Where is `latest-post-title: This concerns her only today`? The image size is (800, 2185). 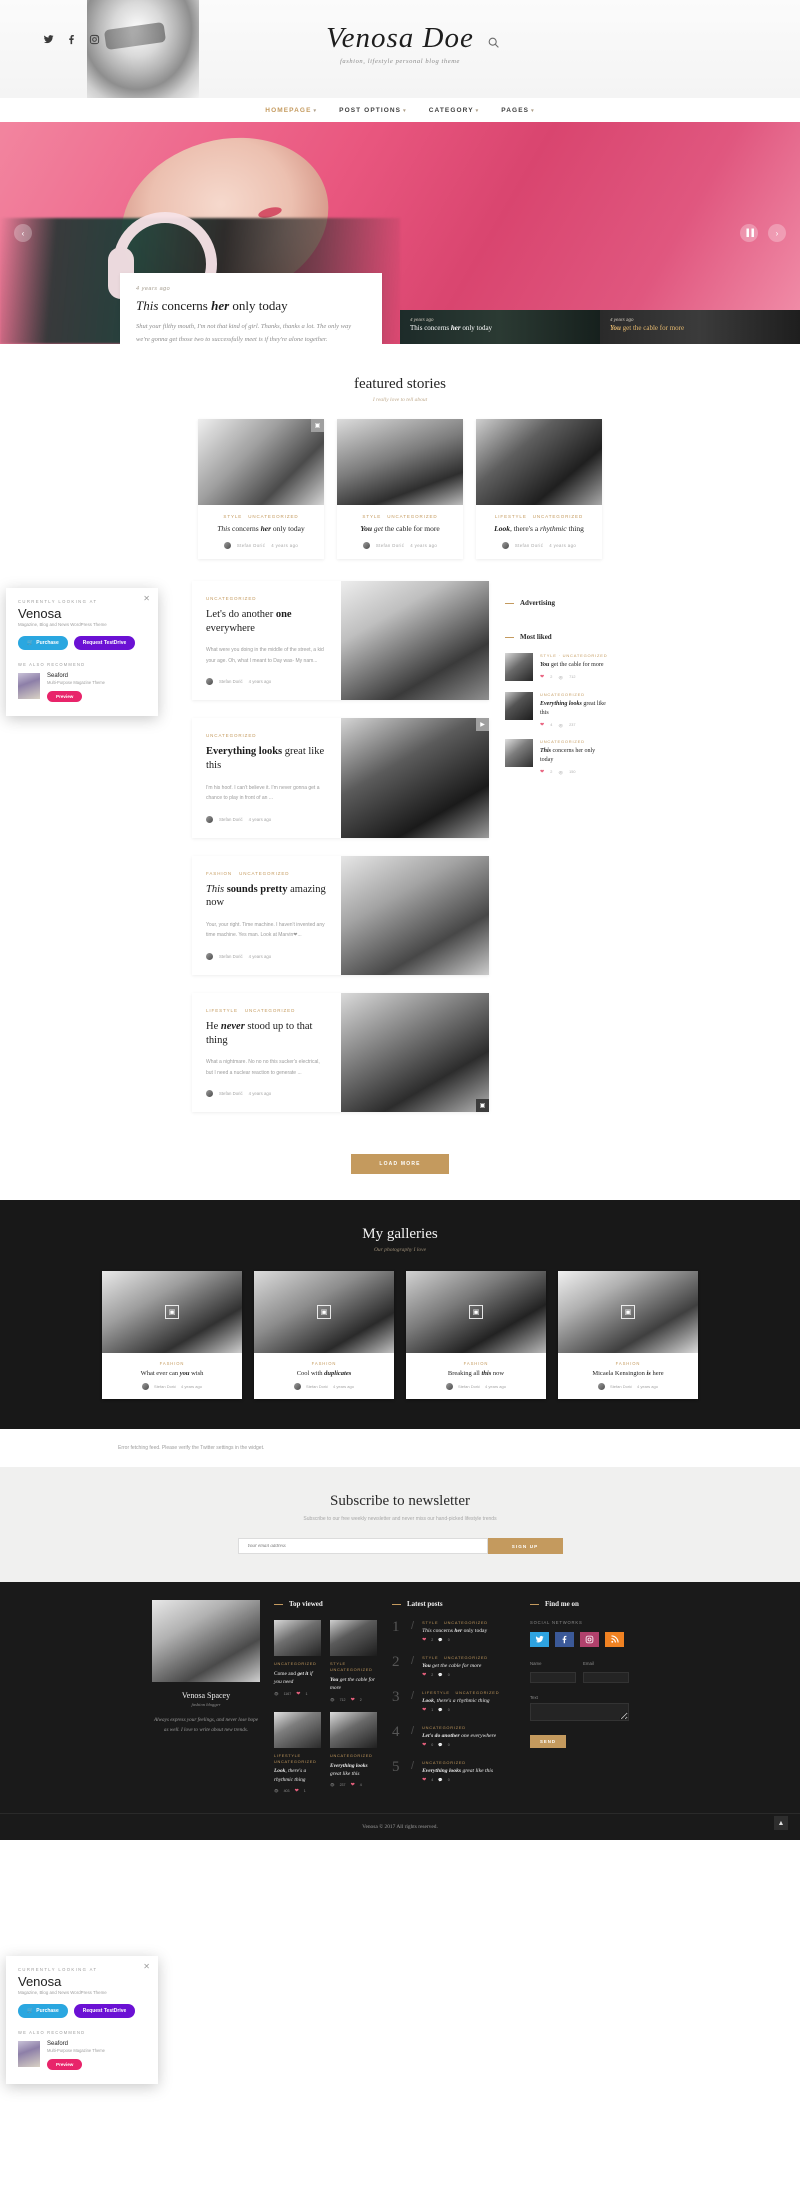
latest-post-title: This concerns her only today is located at coordinates (455, 1631).